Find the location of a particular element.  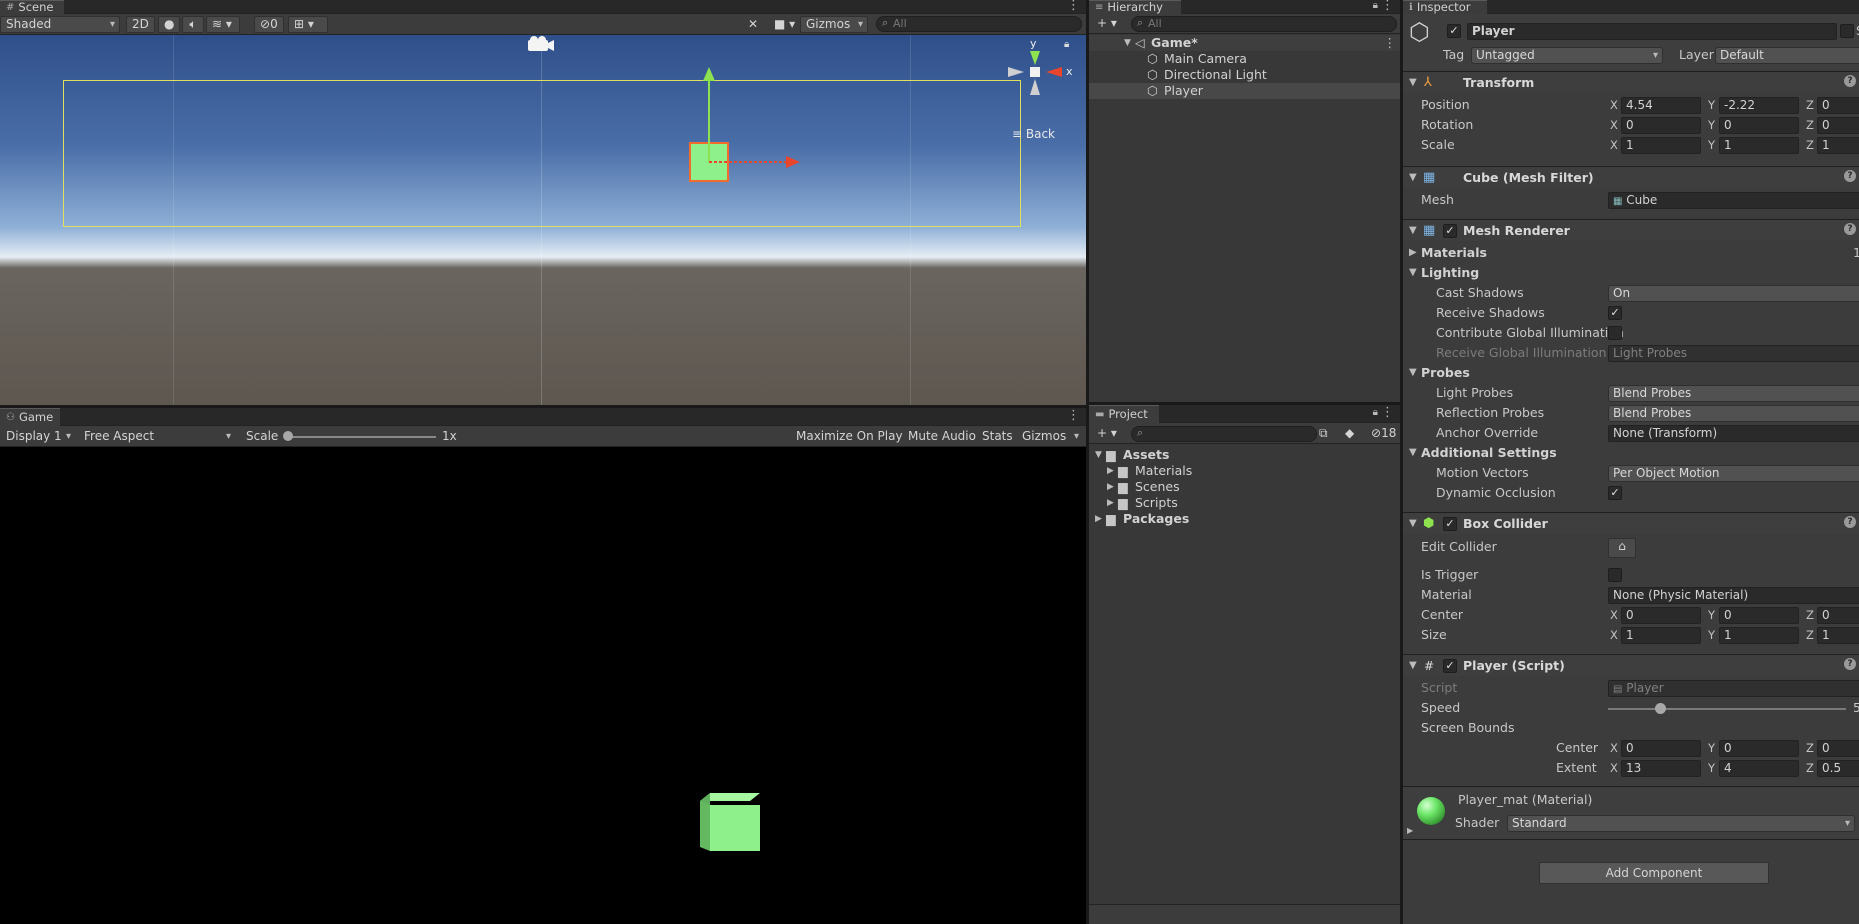

mesh-field: ▦ Cube is located at coordinates (1733, 200).